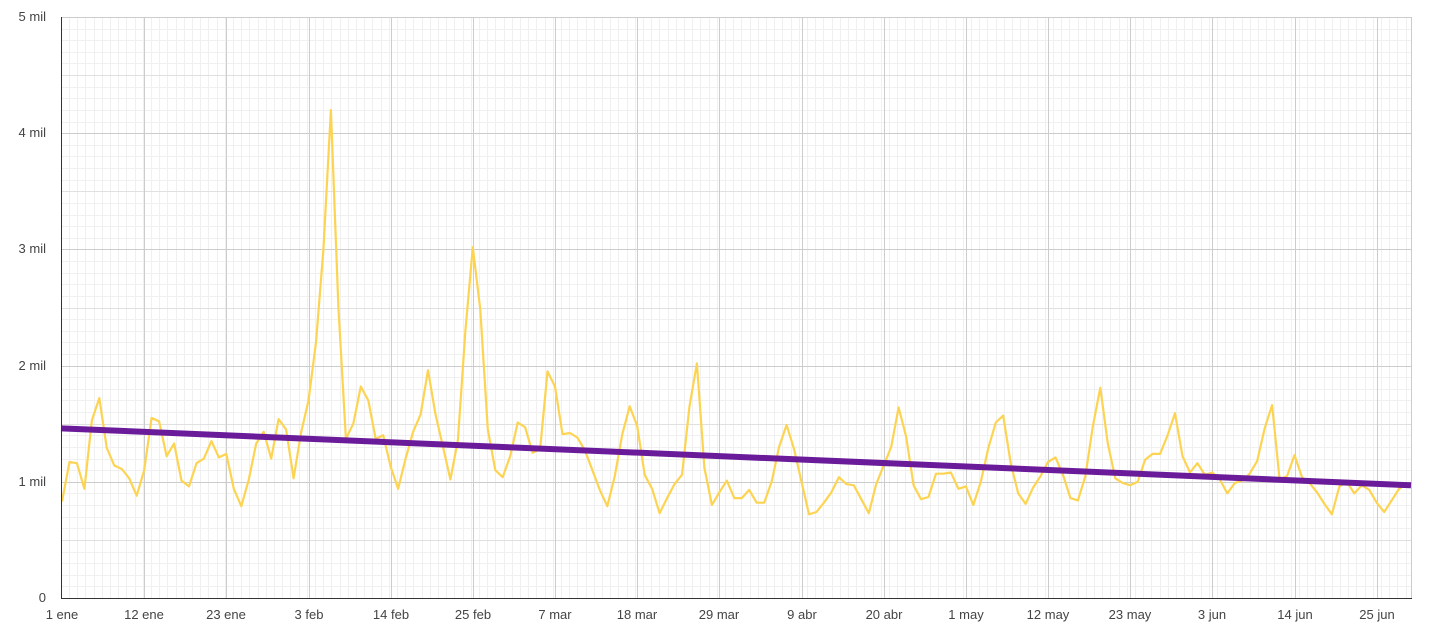  I want to click on x-tick-label: 25 feb, so click(473, 614).